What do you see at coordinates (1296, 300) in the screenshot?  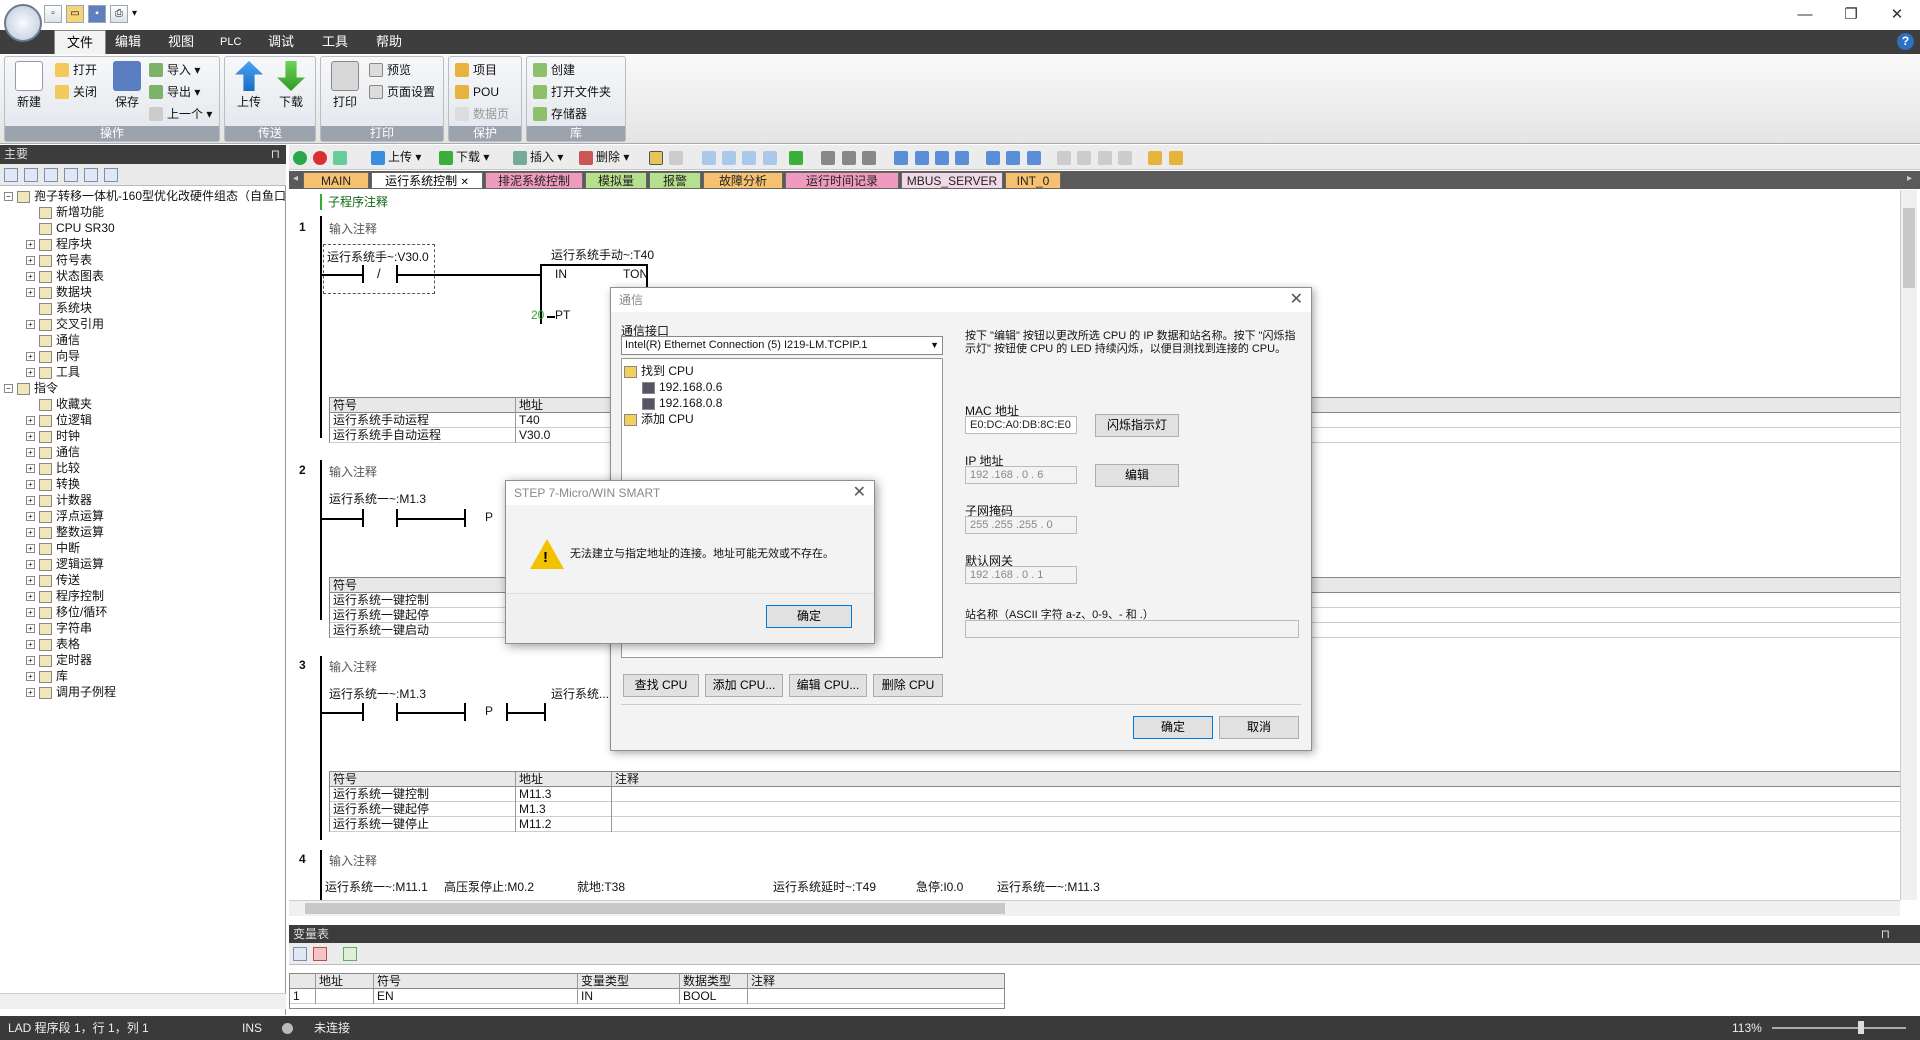 I see `dialog-close-icon: ✕` at bounding box center [1296, 300].